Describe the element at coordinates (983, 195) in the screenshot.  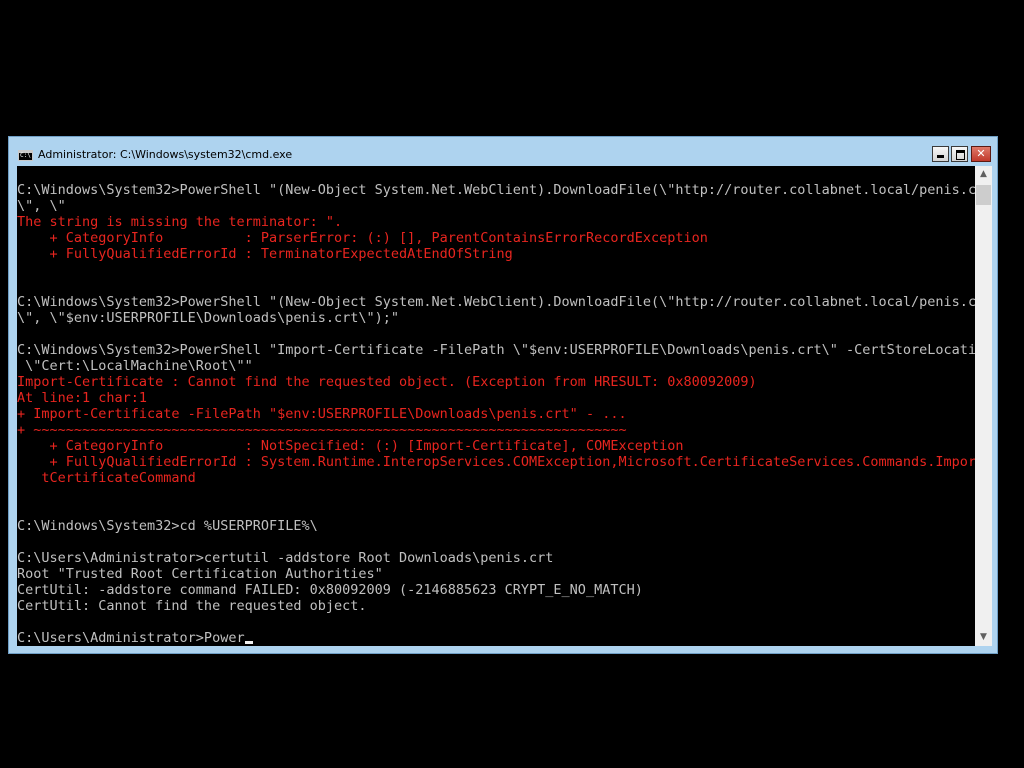
I see `scroll-thumb` at that location.